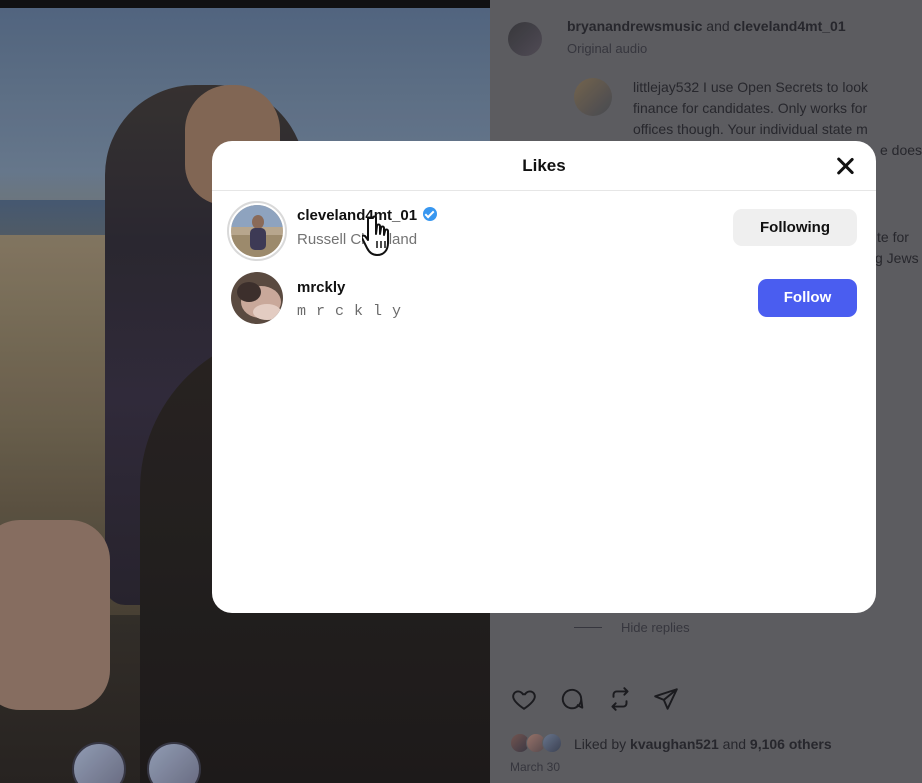 This screenshot has width=922, height=783. I want to click on modal-title: Likes, so click(544, 165).